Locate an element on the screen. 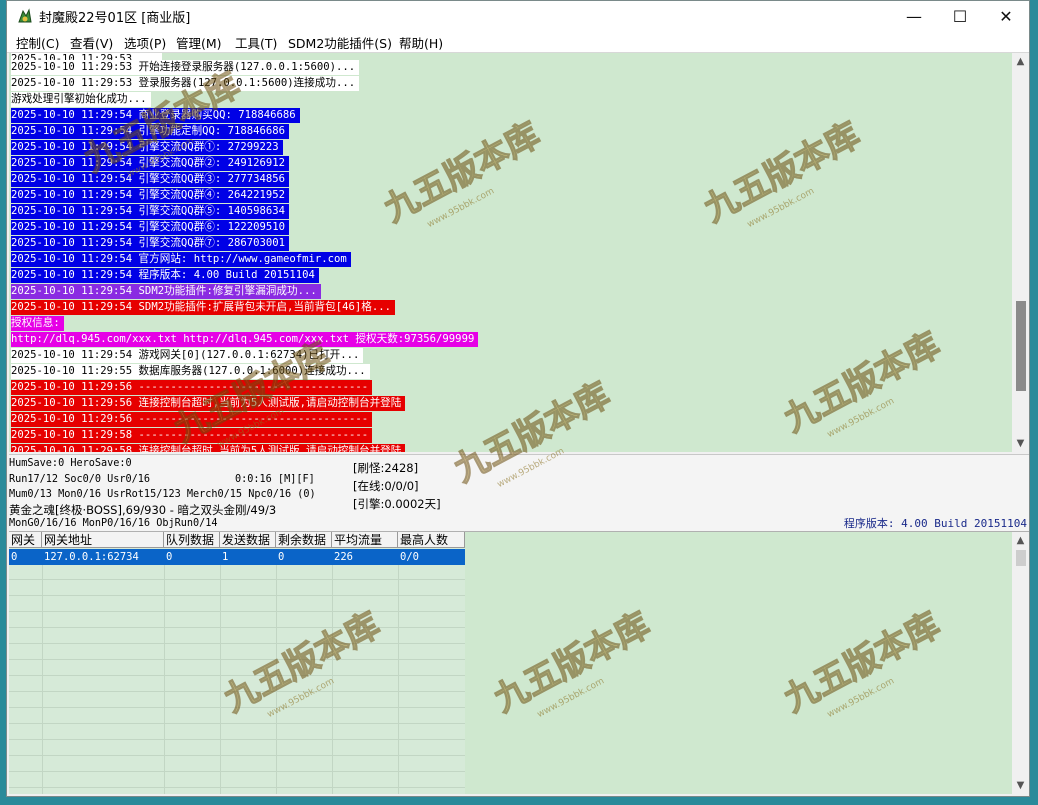  table-scrollbar: ▲ ▼ is located at coordinates (1020, 663).